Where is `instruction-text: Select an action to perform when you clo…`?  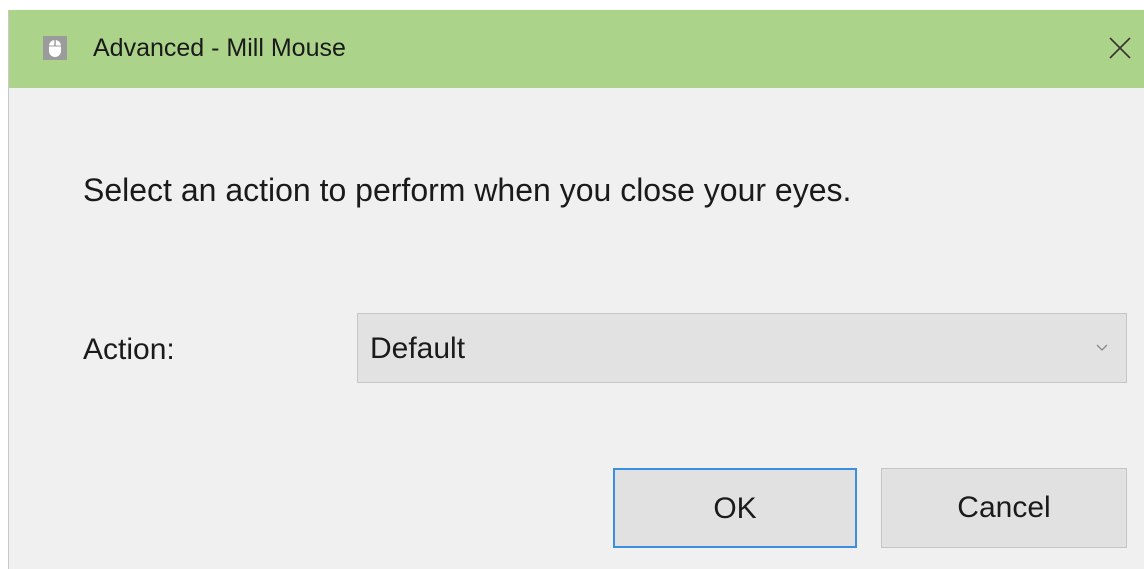 instruction-text: Select an action to perform when you clo… is located at coordinates (467, 190).